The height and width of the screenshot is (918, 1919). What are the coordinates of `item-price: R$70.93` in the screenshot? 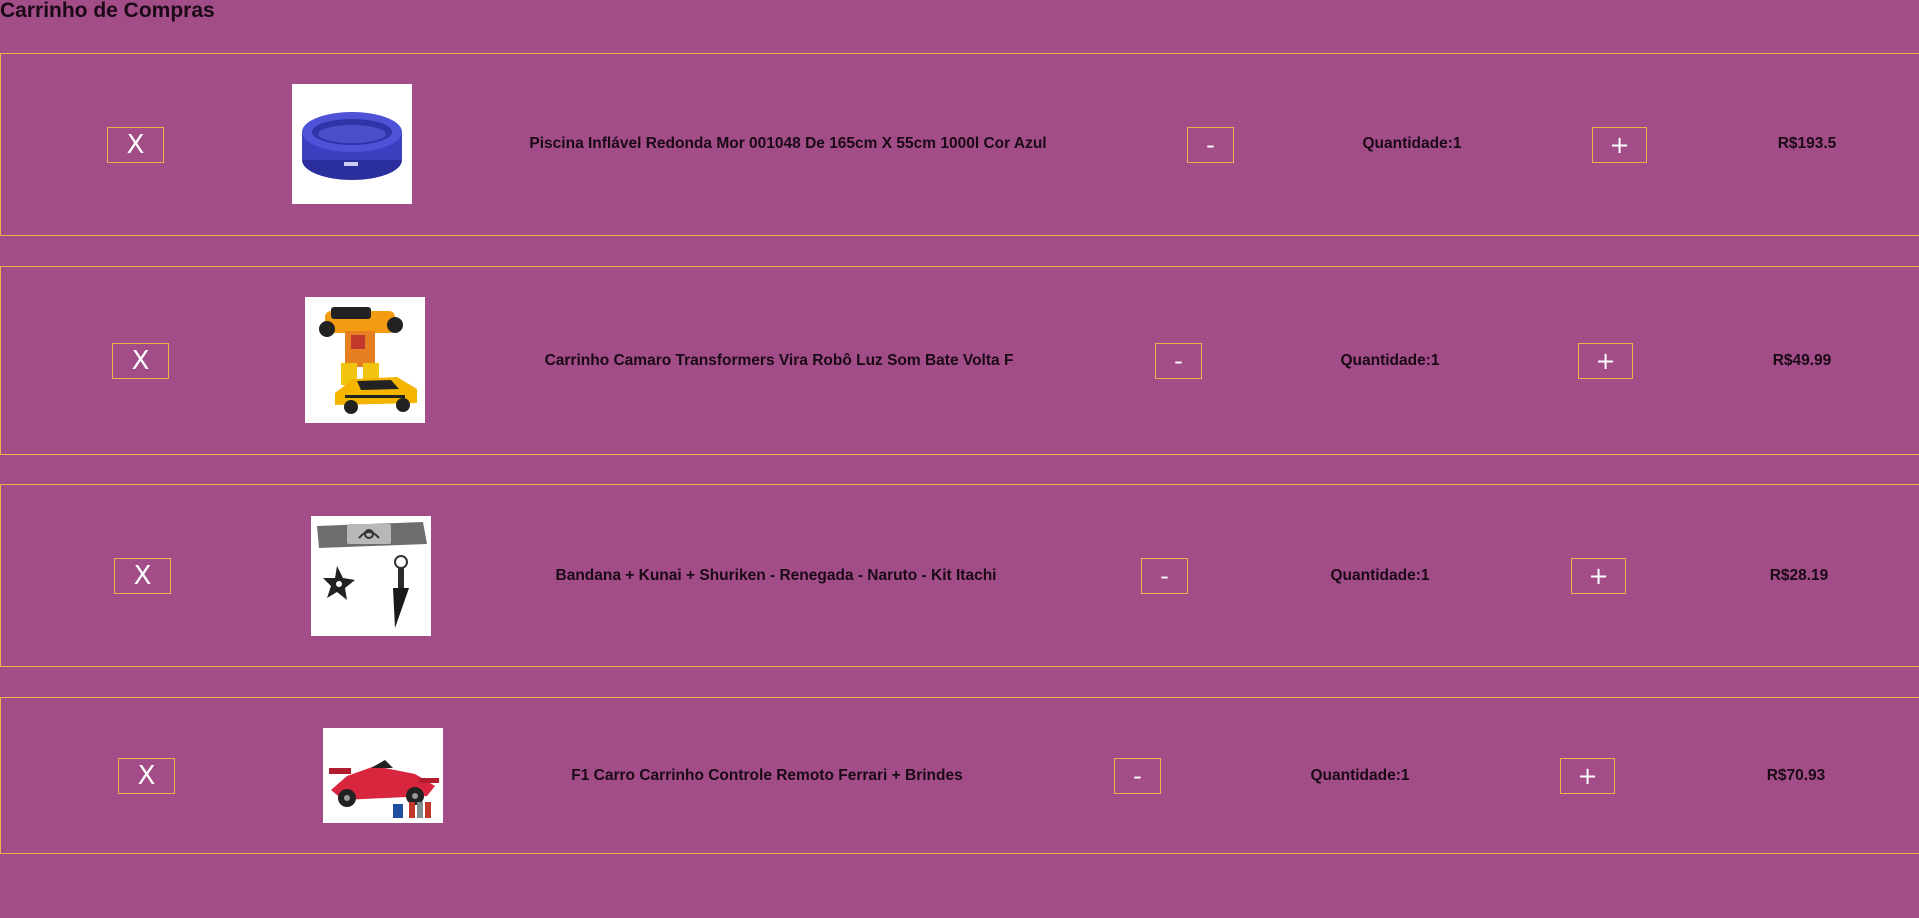 It's located at (1796, 775).